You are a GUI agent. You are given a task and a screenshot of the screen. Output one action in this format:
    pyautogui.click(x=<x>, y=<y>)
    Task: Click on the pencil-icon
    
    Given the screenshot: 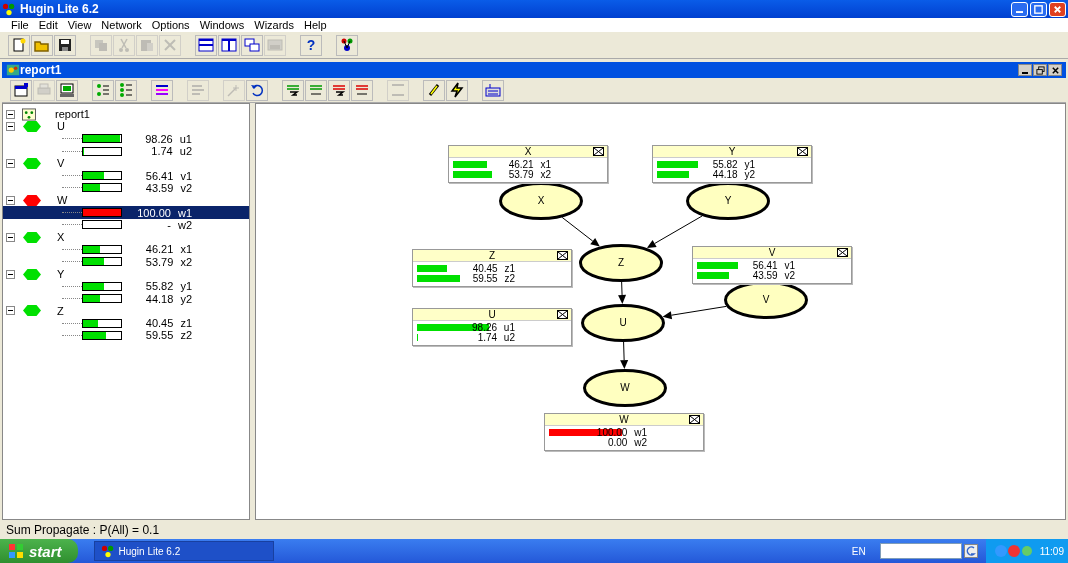 What is the action you would take?
    pyautogui.click(x=434, y=90)
    